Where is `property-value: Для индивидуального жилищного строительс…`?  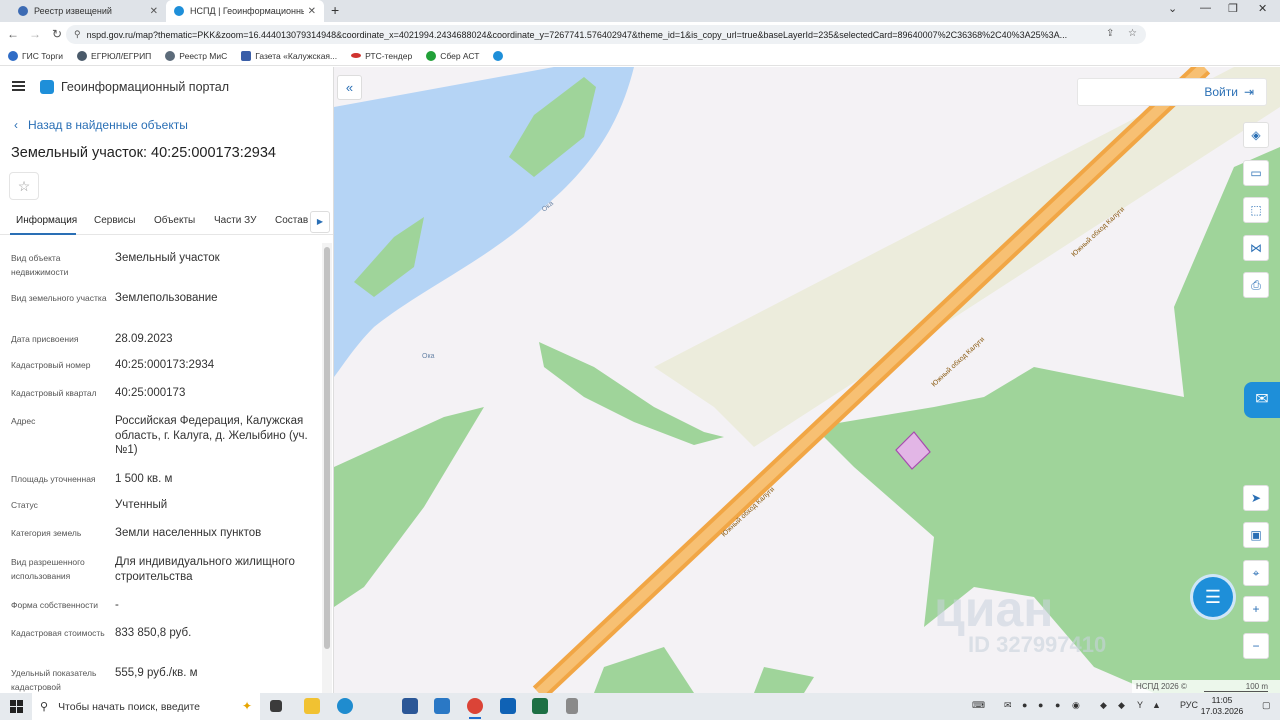
property-value: Для индивидуального жилищного строительс… is located at coordinates (205, 569).